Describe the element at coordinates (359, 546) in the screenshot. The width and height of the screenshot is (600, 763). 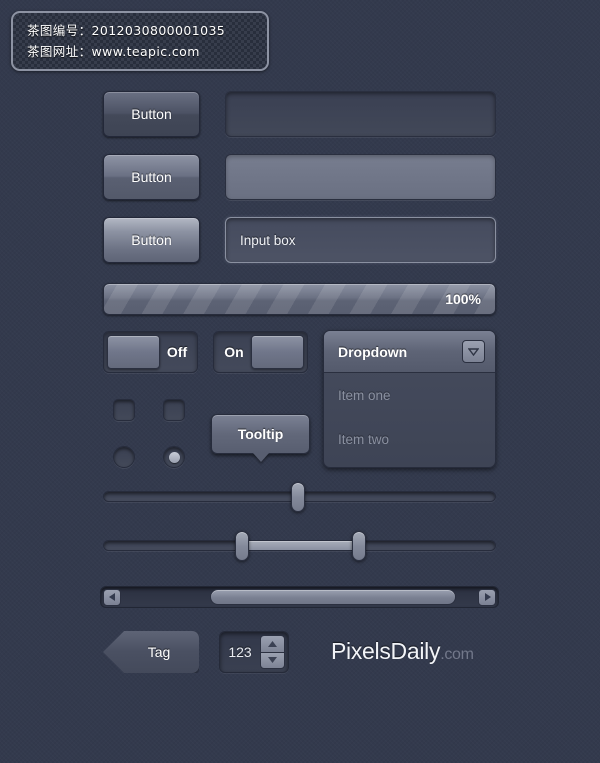
I see `slider-range-handle-right` at that location.